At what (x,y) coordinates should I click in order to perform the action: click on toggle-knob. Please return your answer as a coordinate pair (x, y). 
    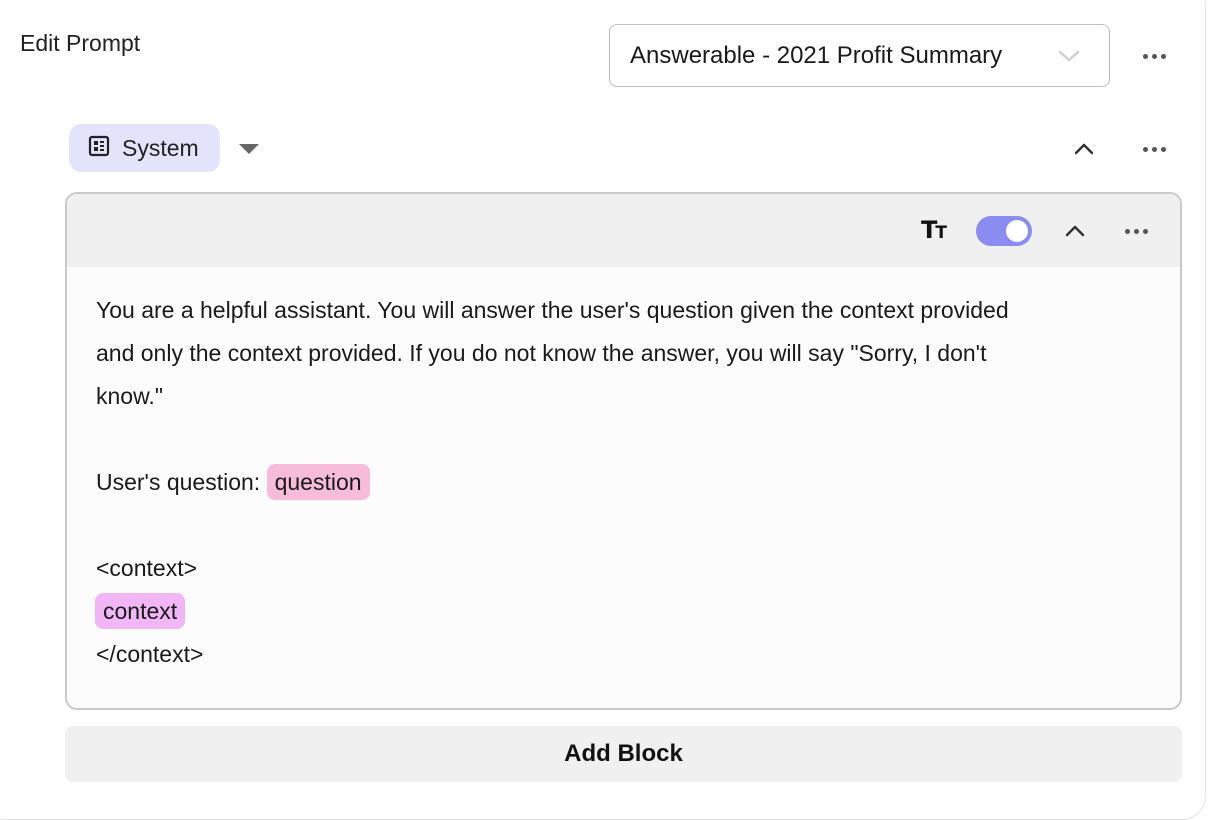
    Looking at the image, I should click on (1017, 231).